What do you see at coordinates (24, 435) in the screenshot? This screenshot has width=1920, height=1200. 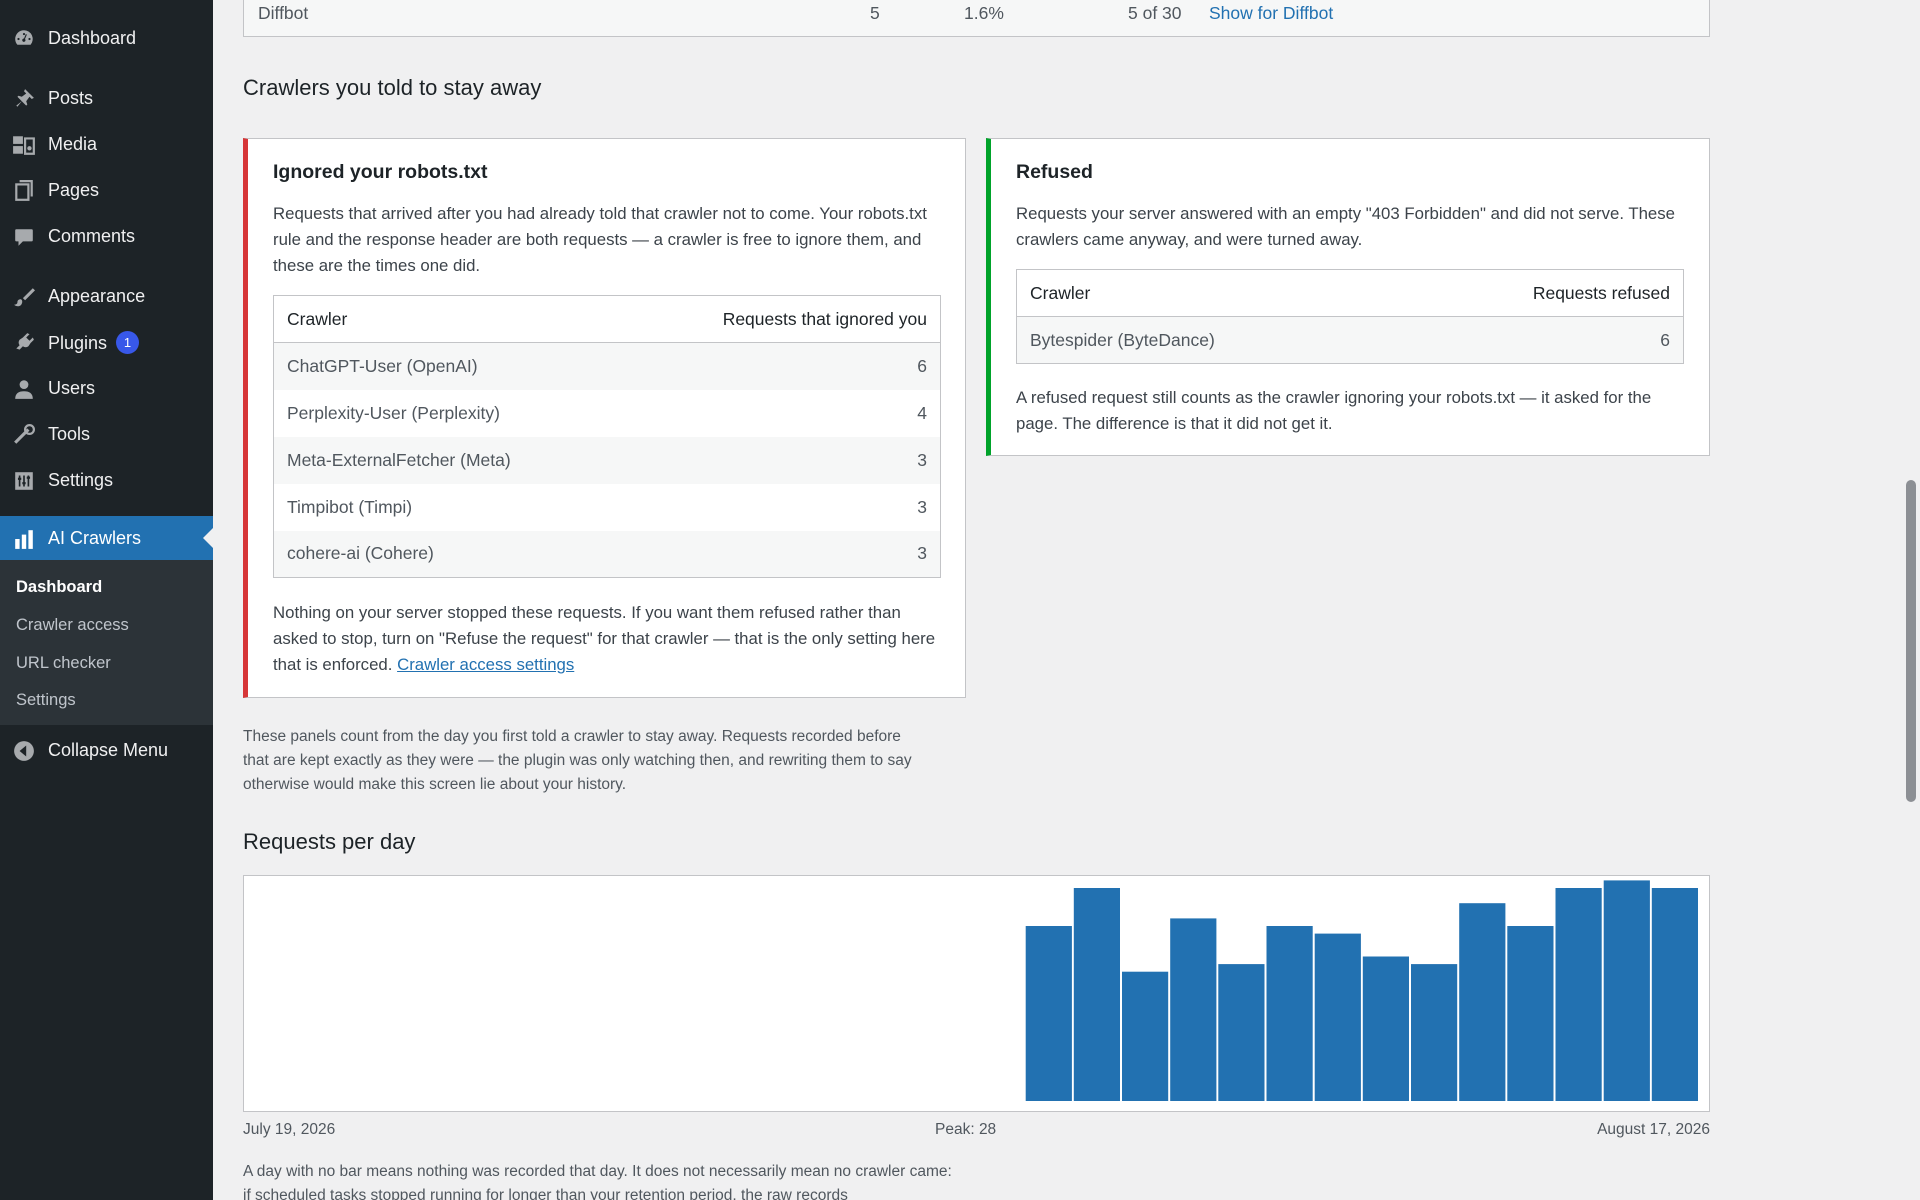 I see `wrench-icon` at bounding box center [24, 435].